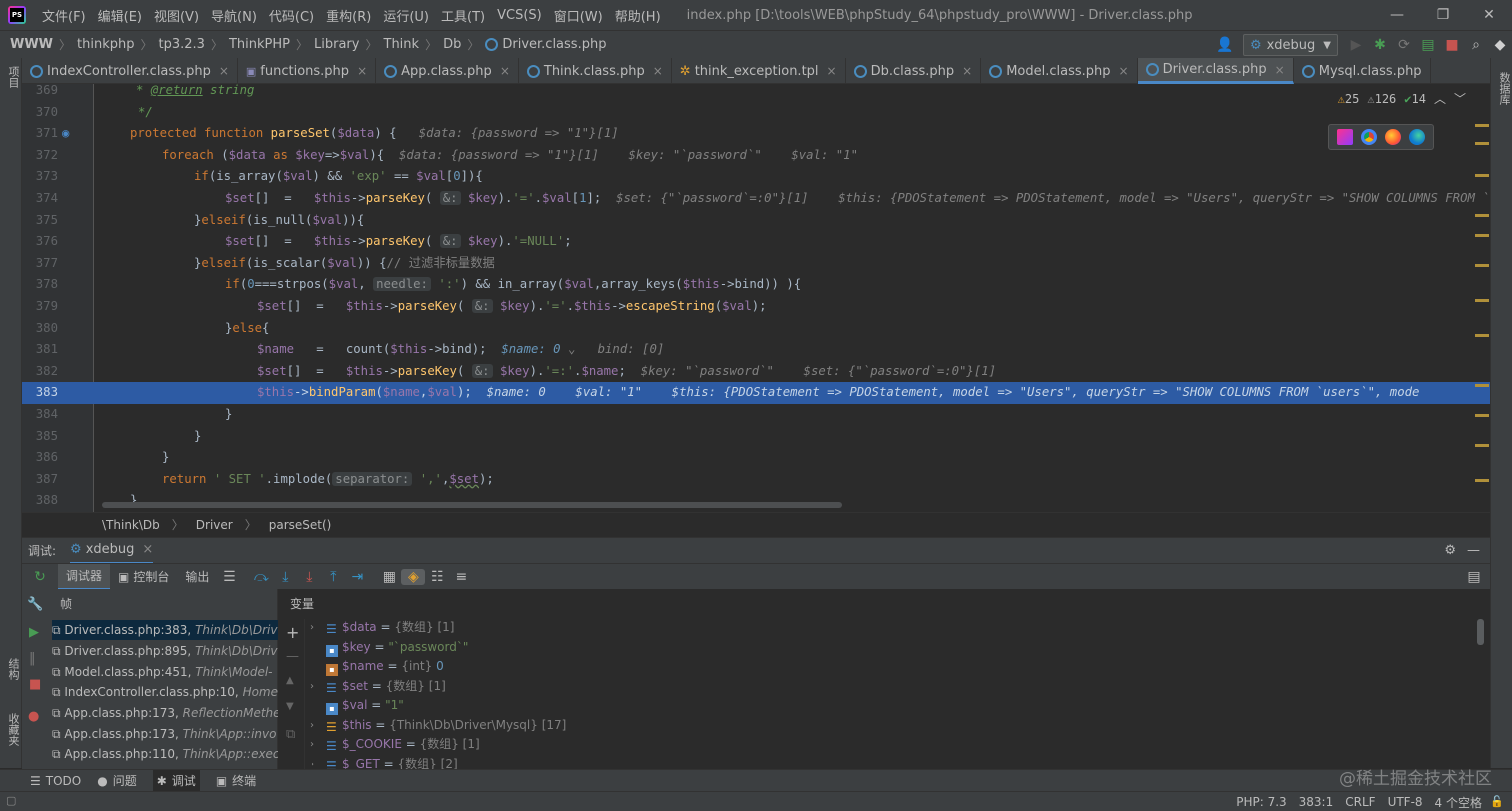  Describe the element at coordinates (1443, 15) in the screenshot. I see `restore-icon: ❐` at that location.